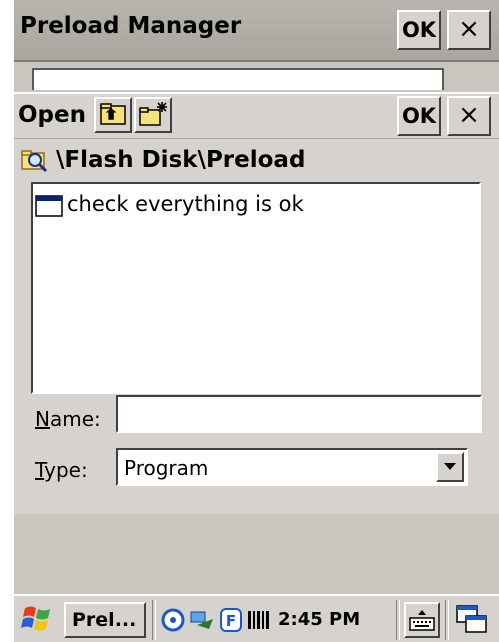  What do you see at coordinates (202, 620) in the screenshot?
I see `connection-icon` at bounding box center [202, 620].